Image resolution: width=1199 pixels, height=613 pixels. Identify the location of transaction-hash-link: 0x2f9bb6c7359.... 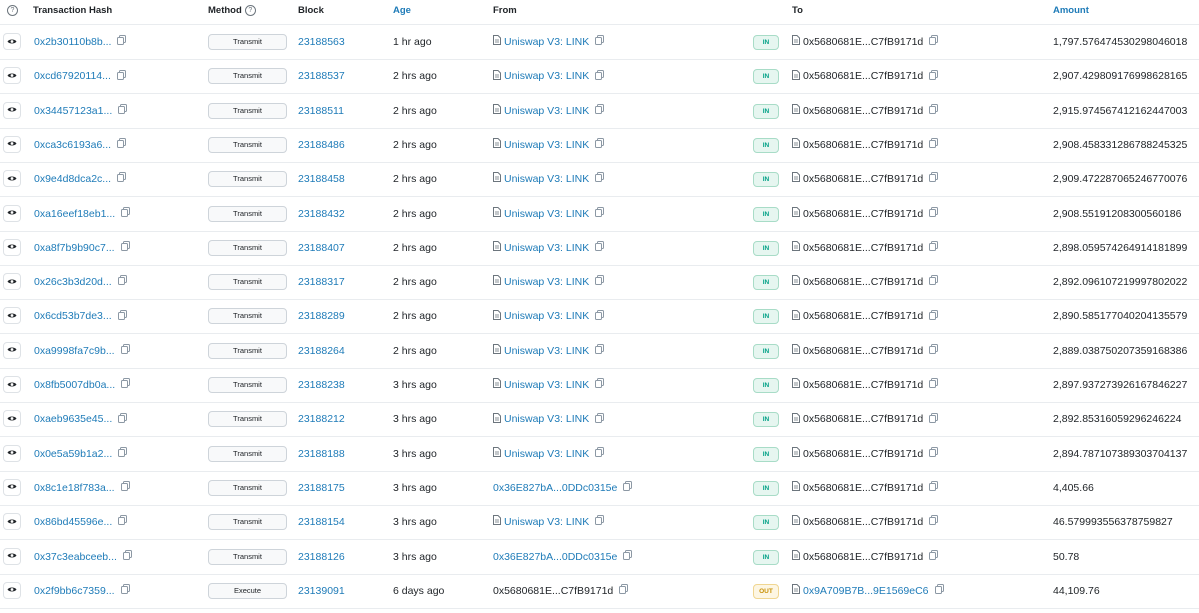
(74, 591).